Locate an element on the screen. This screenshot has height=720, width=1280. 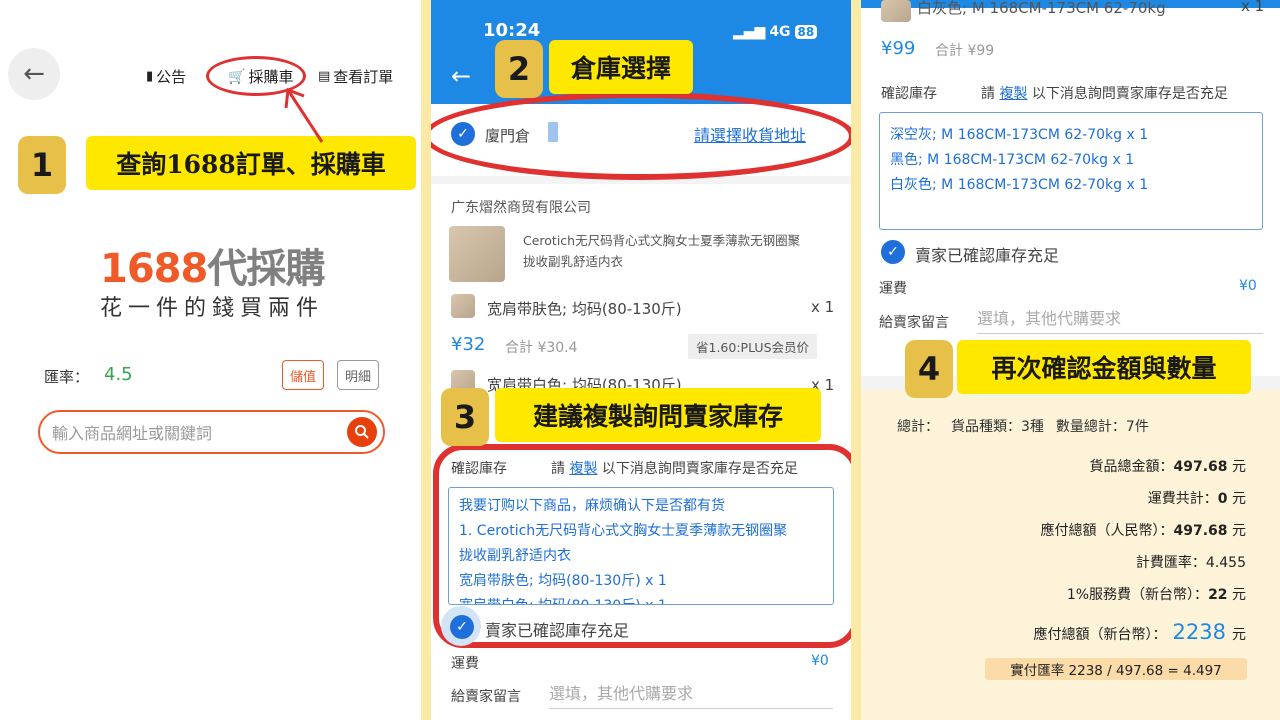
megaphone-icon: ▮ is located at coordinates (150, 76).